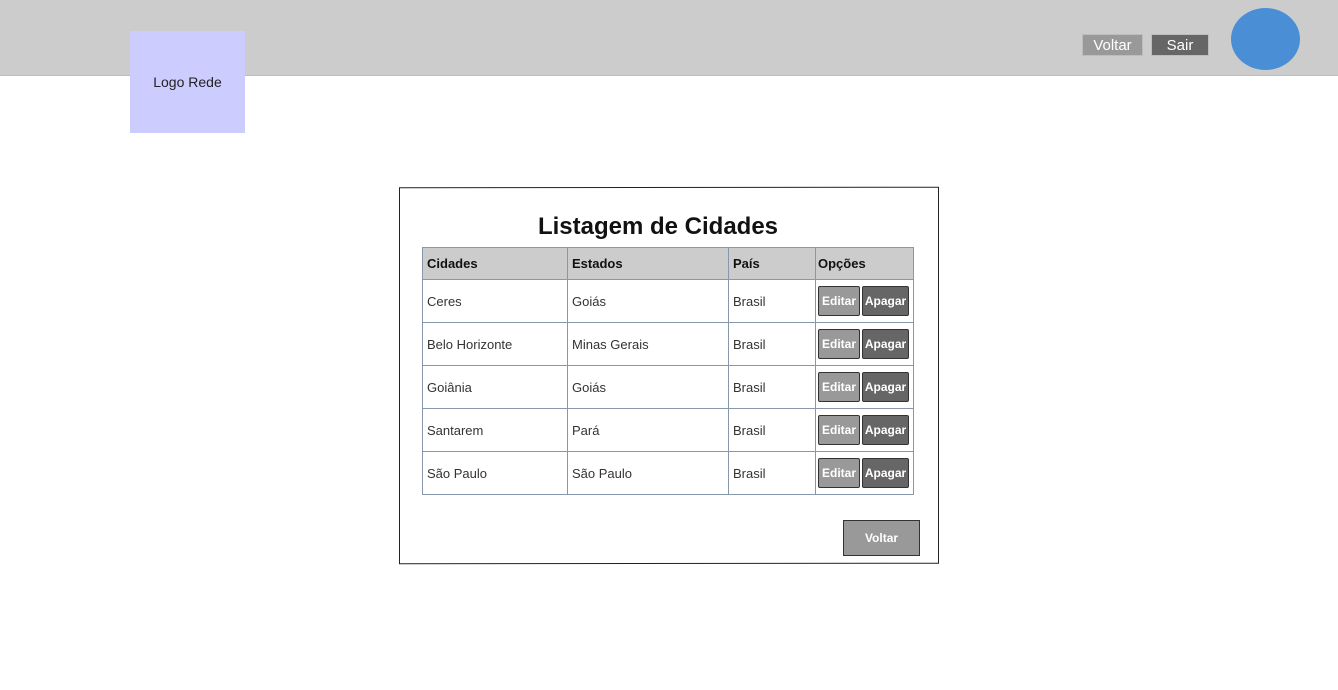  I want to click on state-cell: Minas Gerais, so click(648, 344).